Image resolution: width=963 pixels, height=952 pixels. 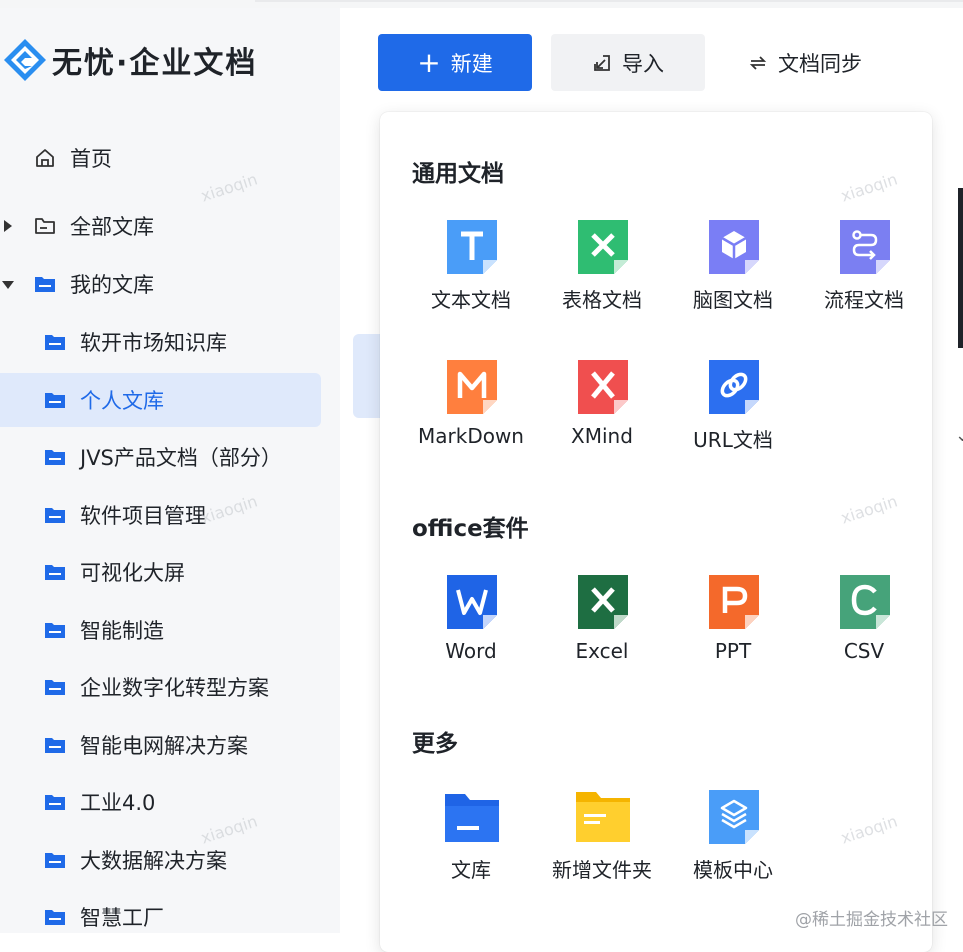 I want to click on sidebar-library-item: 智能电网解决方案, so click(x=160, y=745).